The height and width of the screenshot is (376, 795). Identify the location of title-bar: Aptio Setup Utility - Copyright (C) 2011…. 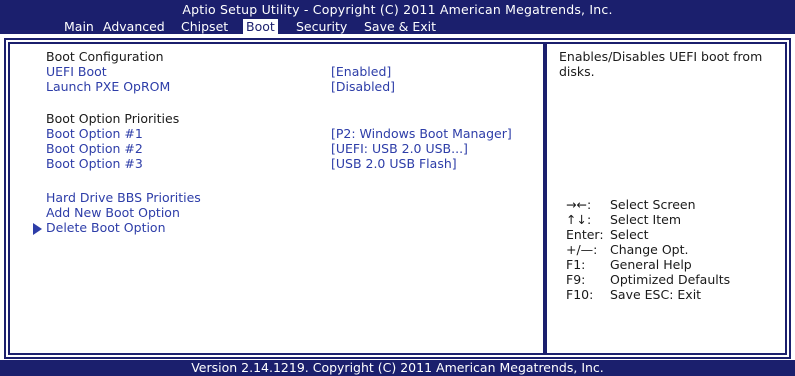
(397, 9).